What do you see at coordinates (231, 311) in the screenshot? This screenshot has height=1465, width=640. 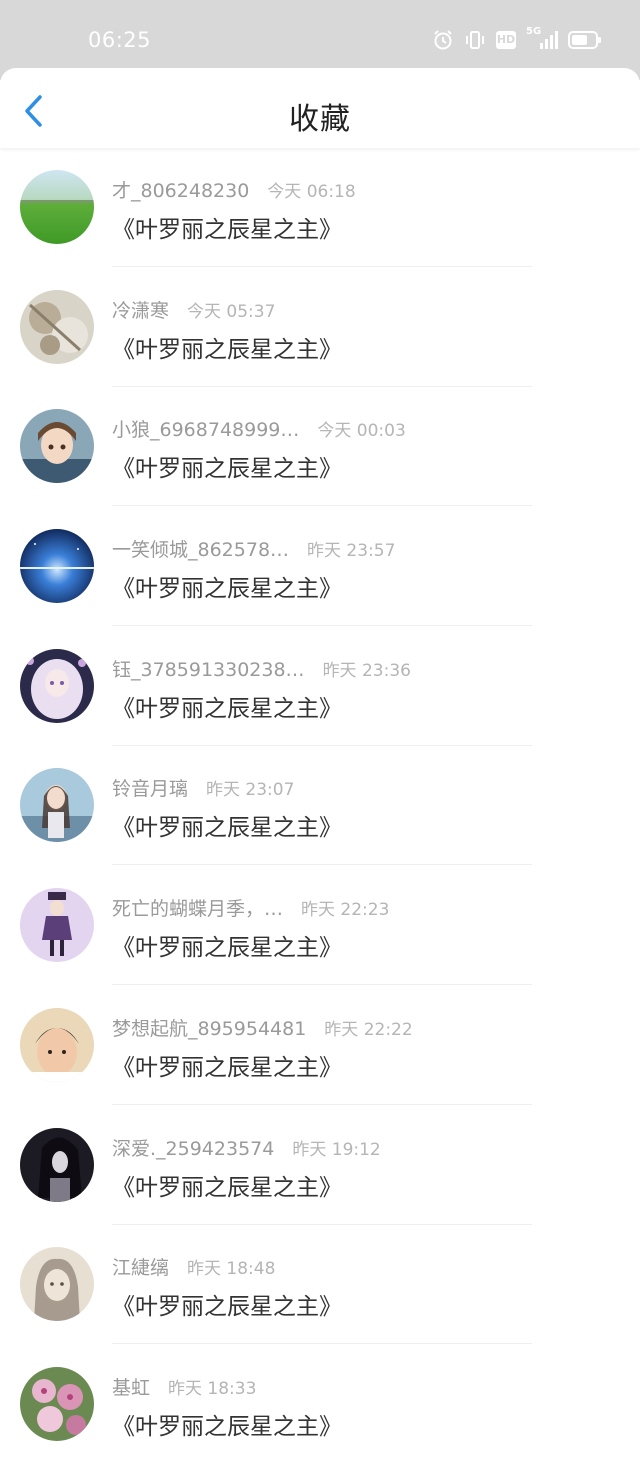 I see `timestamp: 今天 05:37` at bounding box center [231, 311].